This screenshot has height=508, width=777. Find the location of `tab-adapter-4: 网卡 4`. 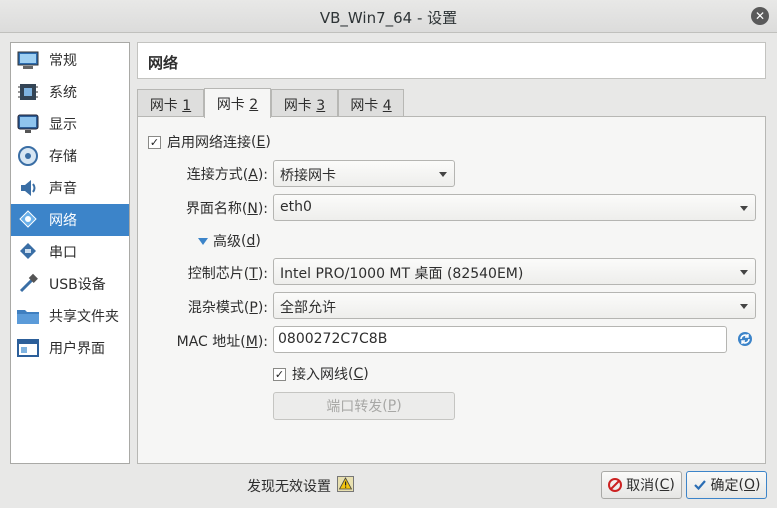

tab-adapter-4: 网卡 4 is located at coordinates (371, 103).